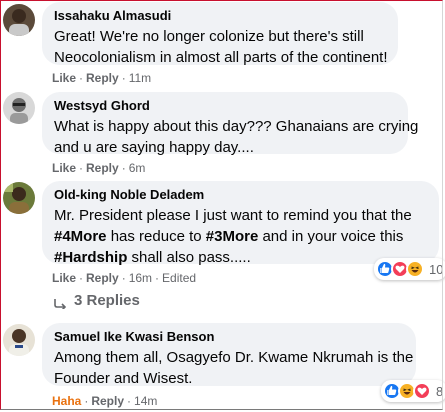 The width and height of the screenshot is (445, 412). I want to click on love-reaction-icon, so click(422, 391).